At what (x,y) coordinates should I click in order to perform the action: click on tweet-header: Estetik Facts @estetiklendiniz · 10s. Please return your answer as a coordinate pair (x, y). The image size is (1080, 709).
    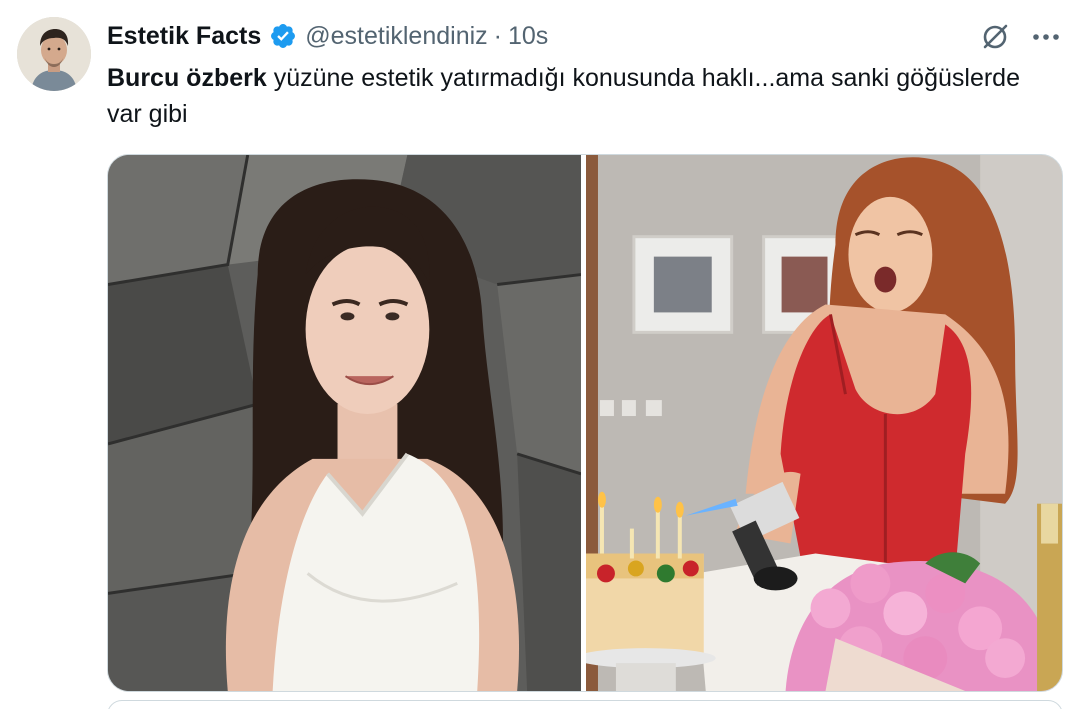
    Looking at the image, I should click on (327, 36).